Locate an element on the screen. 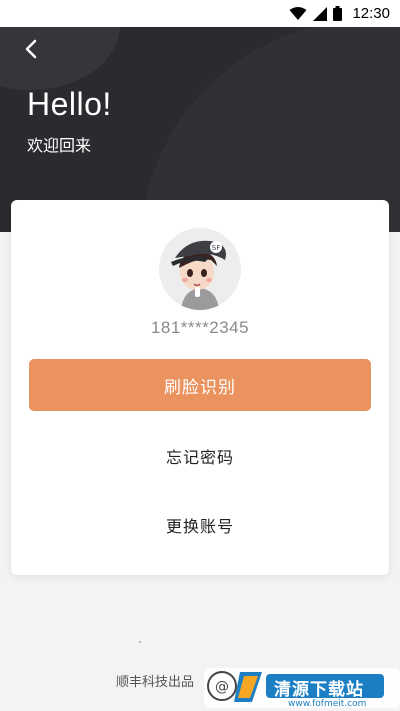 Image resolution: width=400 pixels, height=711 pixels. masked-phone-number: 181****2345 is located at coordinates (200, 327).